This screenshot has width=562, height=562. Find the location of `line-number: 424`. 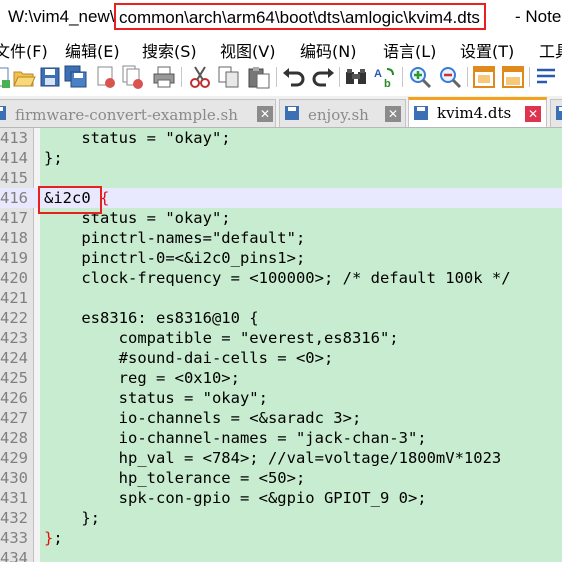

line-number: 424 is located at coordinates (14, 358).